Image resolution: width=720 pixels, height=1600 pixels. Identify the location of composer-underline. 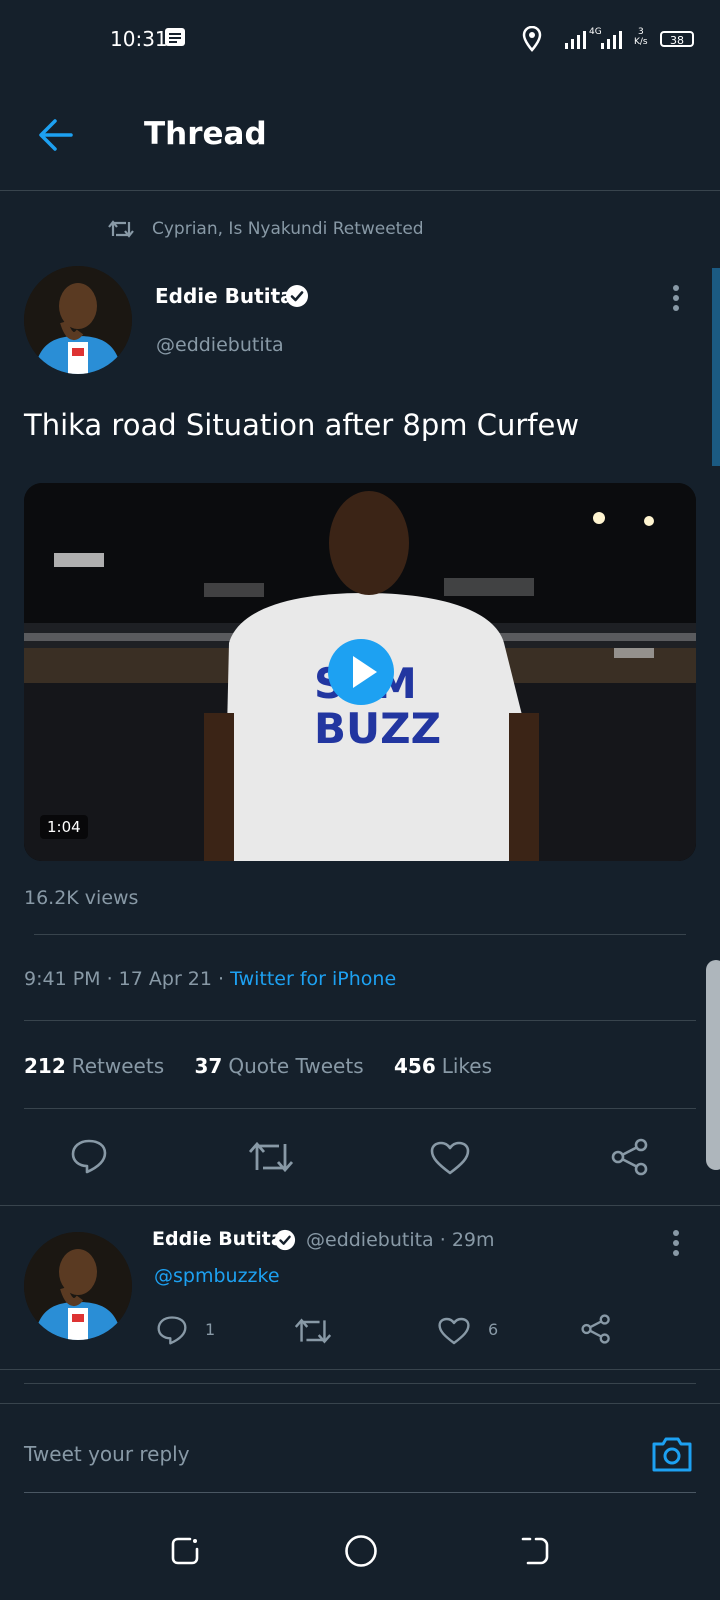
(360, 1492).